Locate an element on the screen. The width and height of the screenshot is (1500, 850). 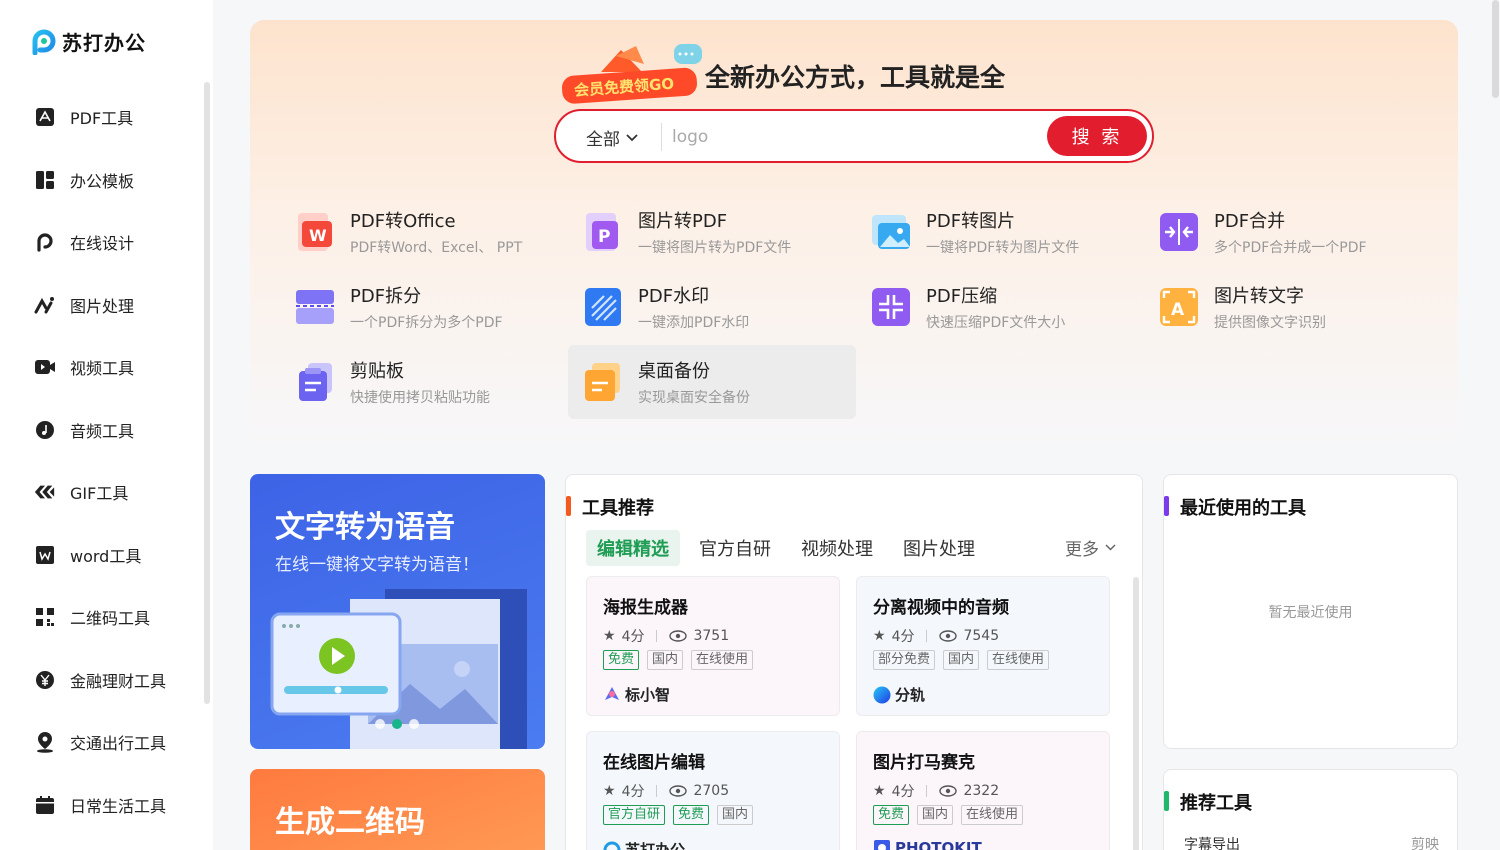
tool-pdf-split: PDF拆分一个PDF拆分为多个PDF is located at coordinates (424, 307).